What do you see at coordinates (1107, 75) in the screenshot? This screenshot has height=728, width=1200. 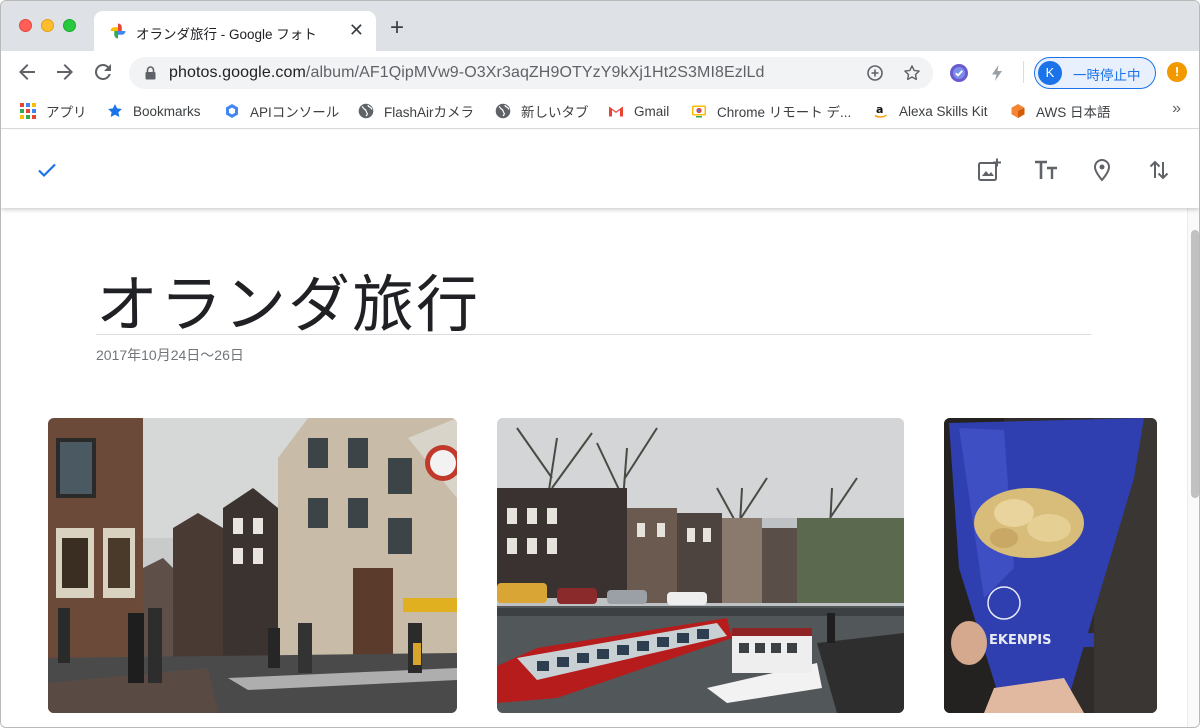 I see `profile-status-label: 一時停止中` at bounding box center [1107, 75].